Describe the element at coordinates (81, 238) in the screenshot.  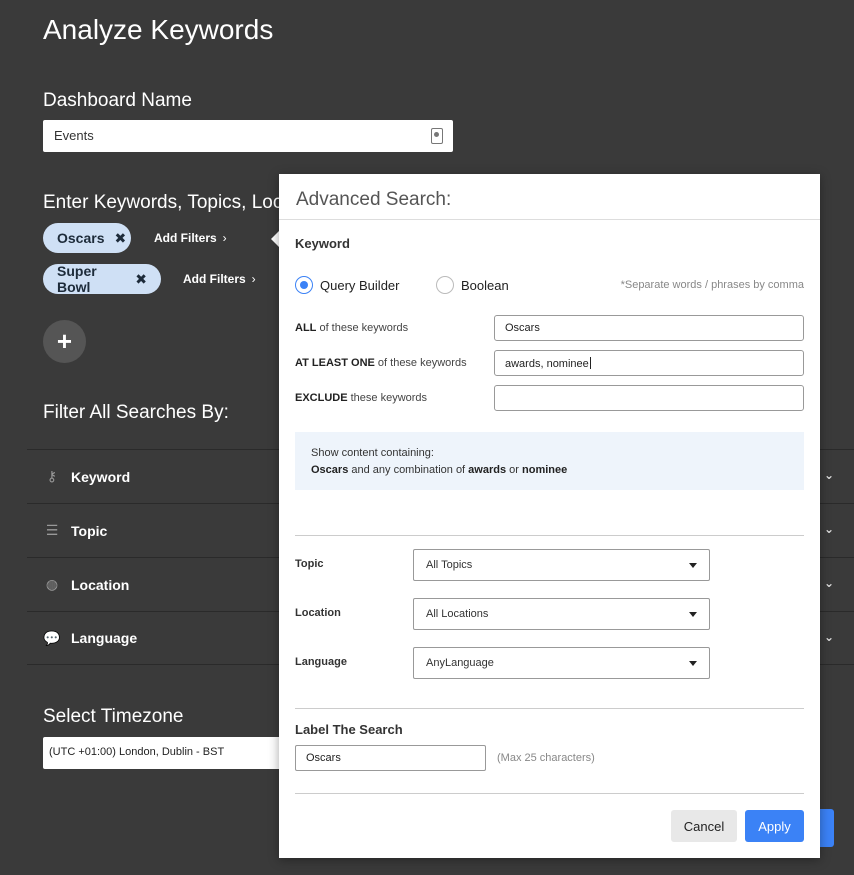
I see `search-pill-label: Oscars` at that location.